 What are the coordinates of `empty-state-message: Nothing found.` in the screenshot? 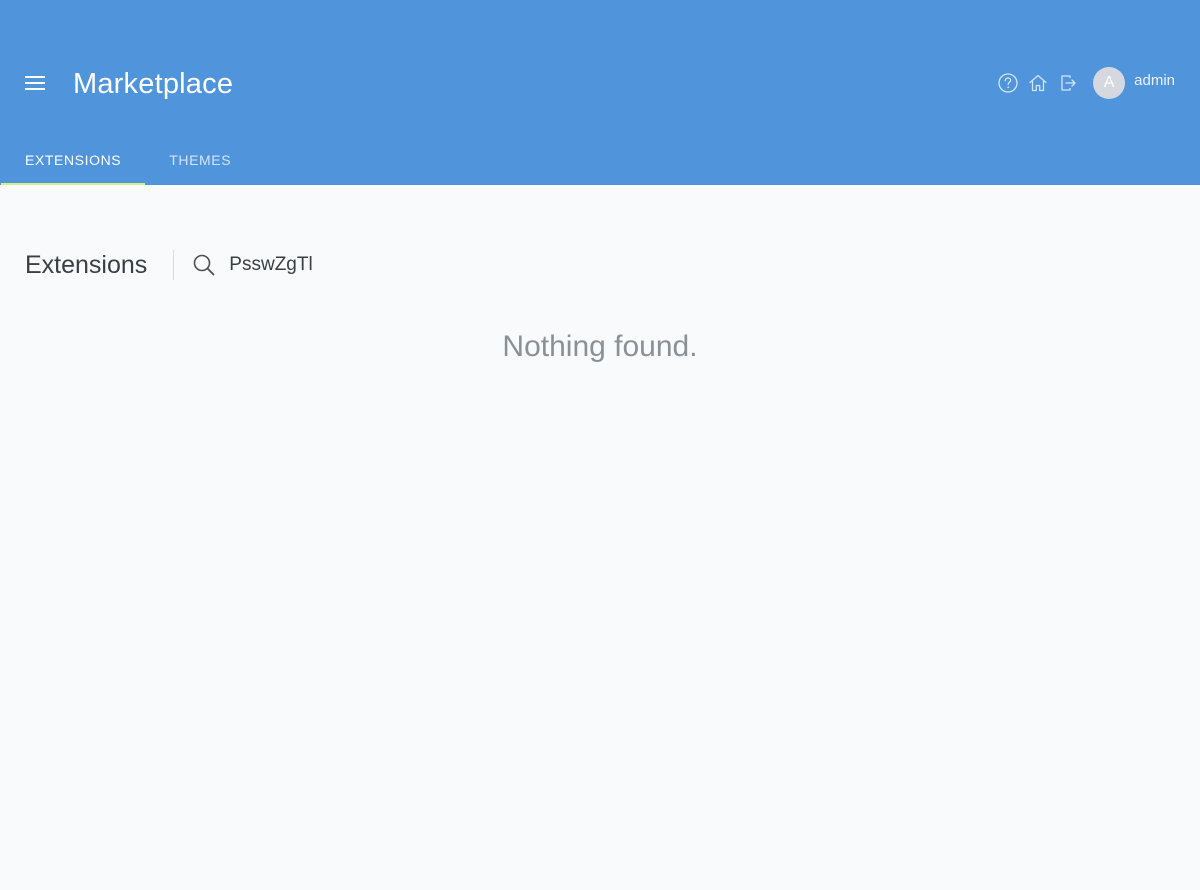 It's located at (600, 346).